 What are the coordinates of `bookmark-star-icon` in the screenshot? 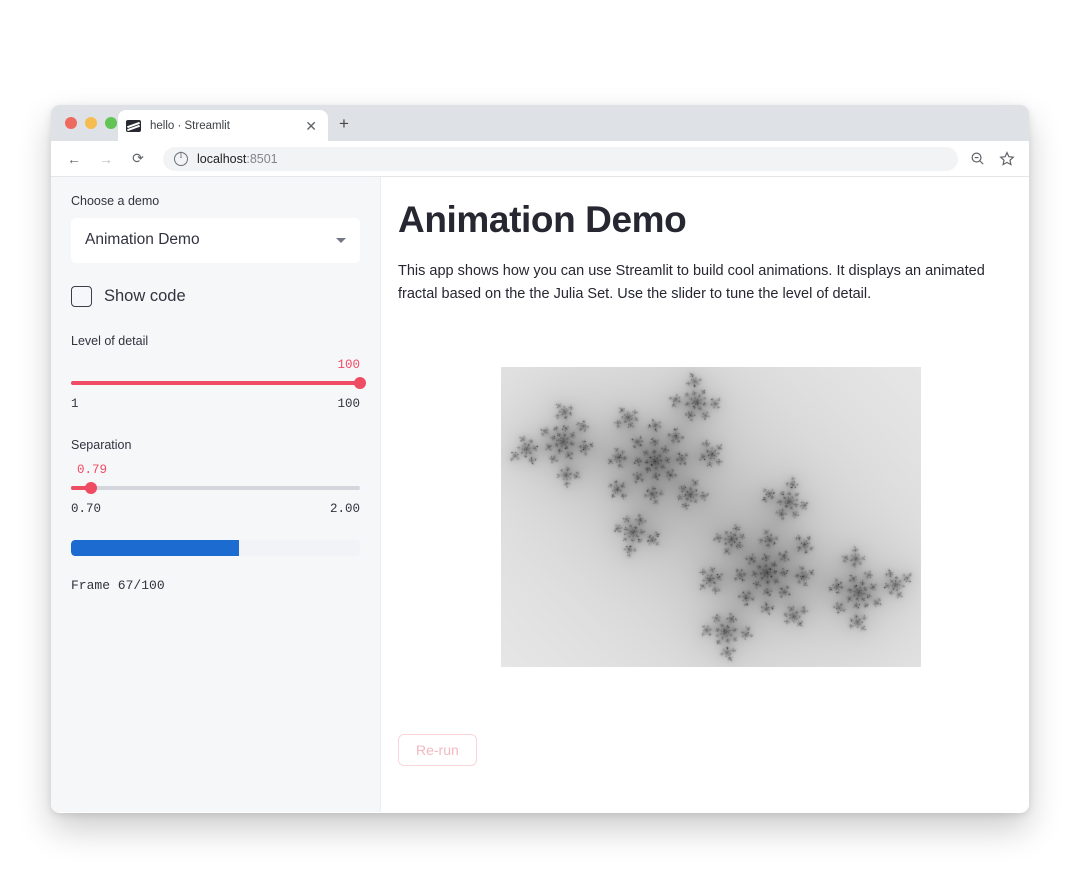 It's located at (1007, 158).